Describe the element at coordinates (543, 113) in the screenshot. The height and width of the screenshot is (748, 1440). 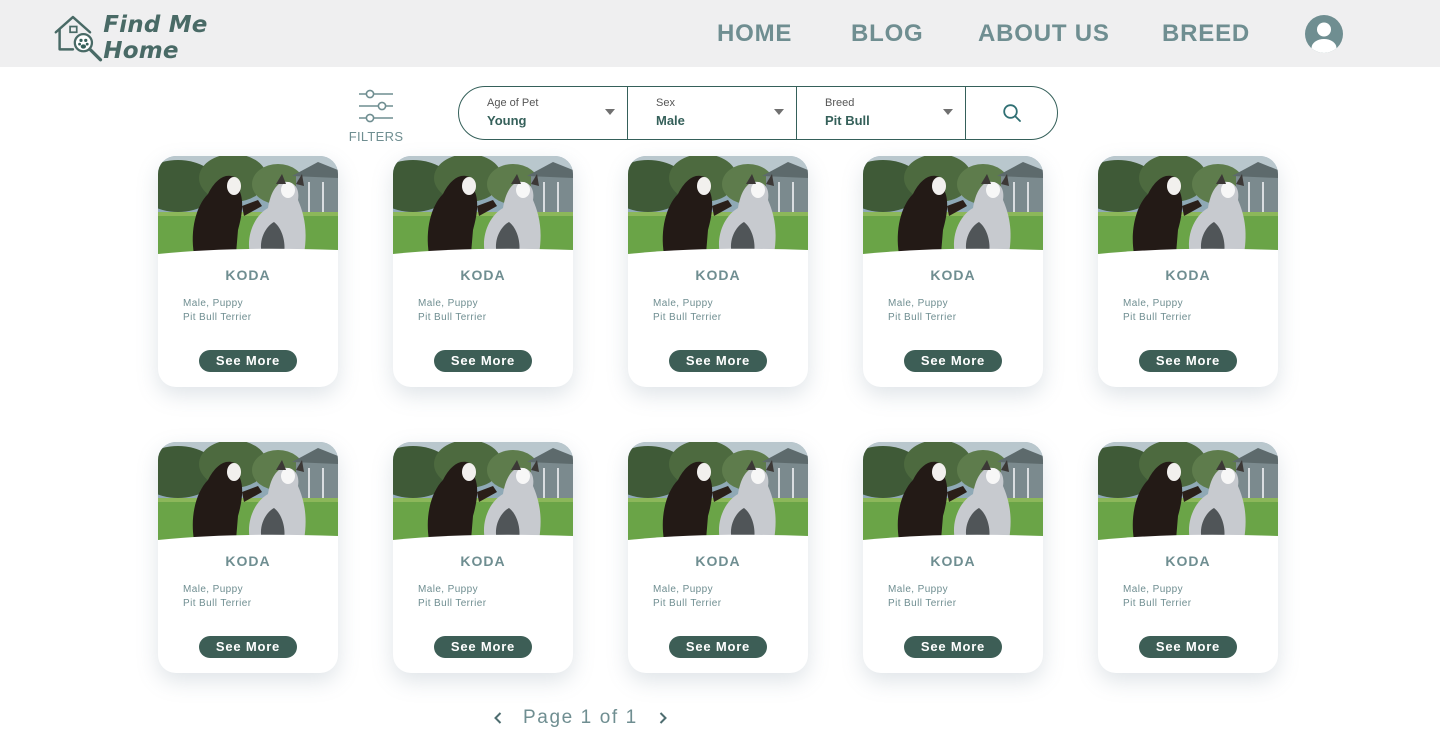
I see `age-of-pet-select: Age of Pet Young` at that location.